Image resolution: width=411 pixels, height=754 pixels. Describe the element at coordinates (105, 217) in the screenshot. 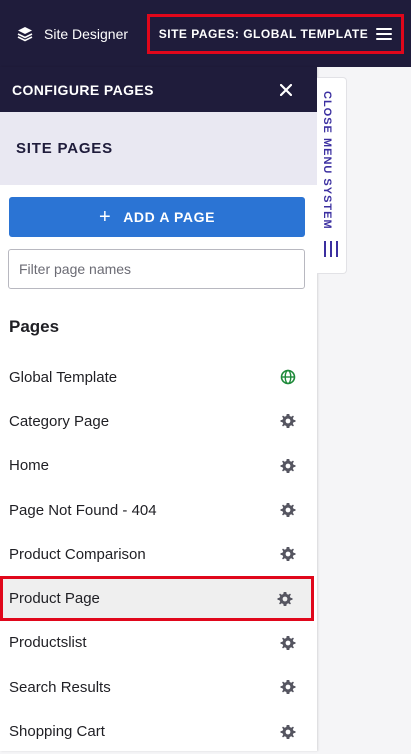

I see `plus-icon: +` at that location.